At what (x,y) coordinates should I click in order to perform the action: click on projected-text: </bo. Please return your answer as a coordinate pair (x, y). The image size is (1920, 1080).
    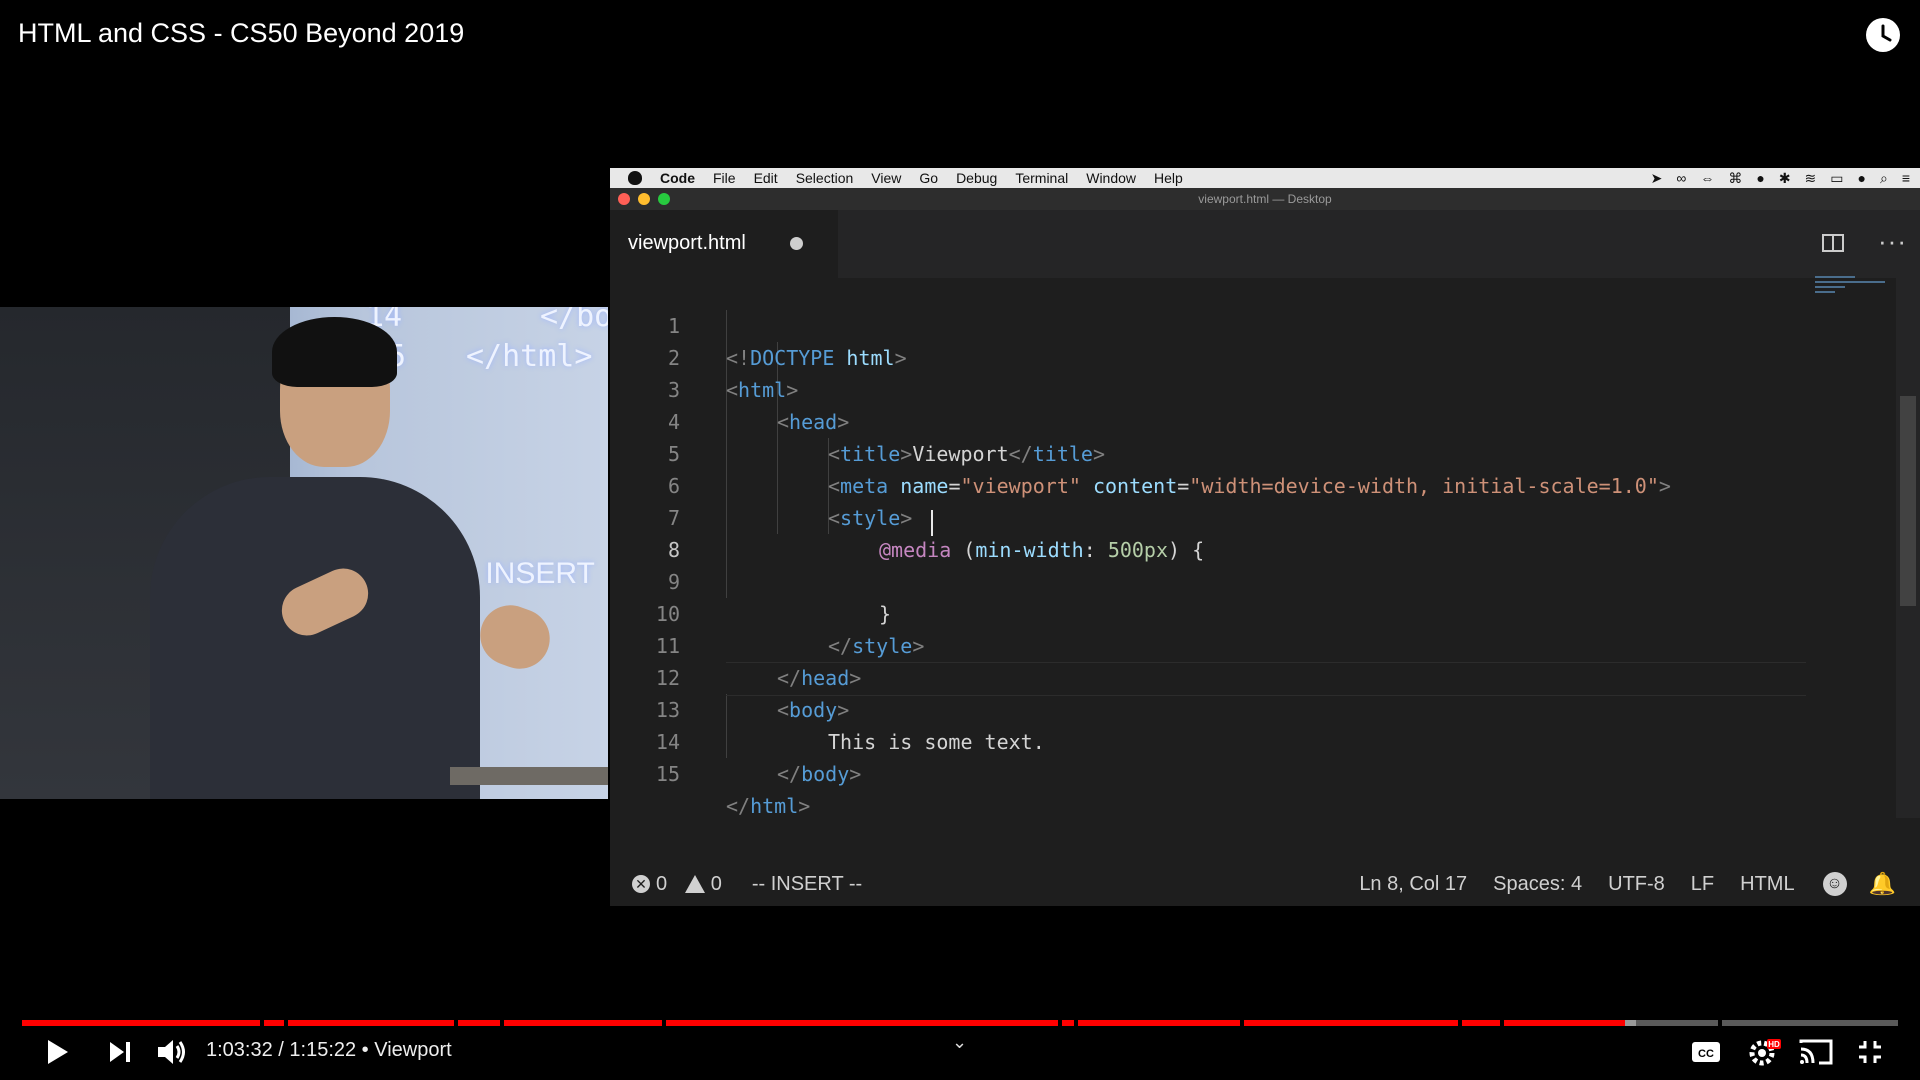
    Looking at the image, I should click on (574, 320).